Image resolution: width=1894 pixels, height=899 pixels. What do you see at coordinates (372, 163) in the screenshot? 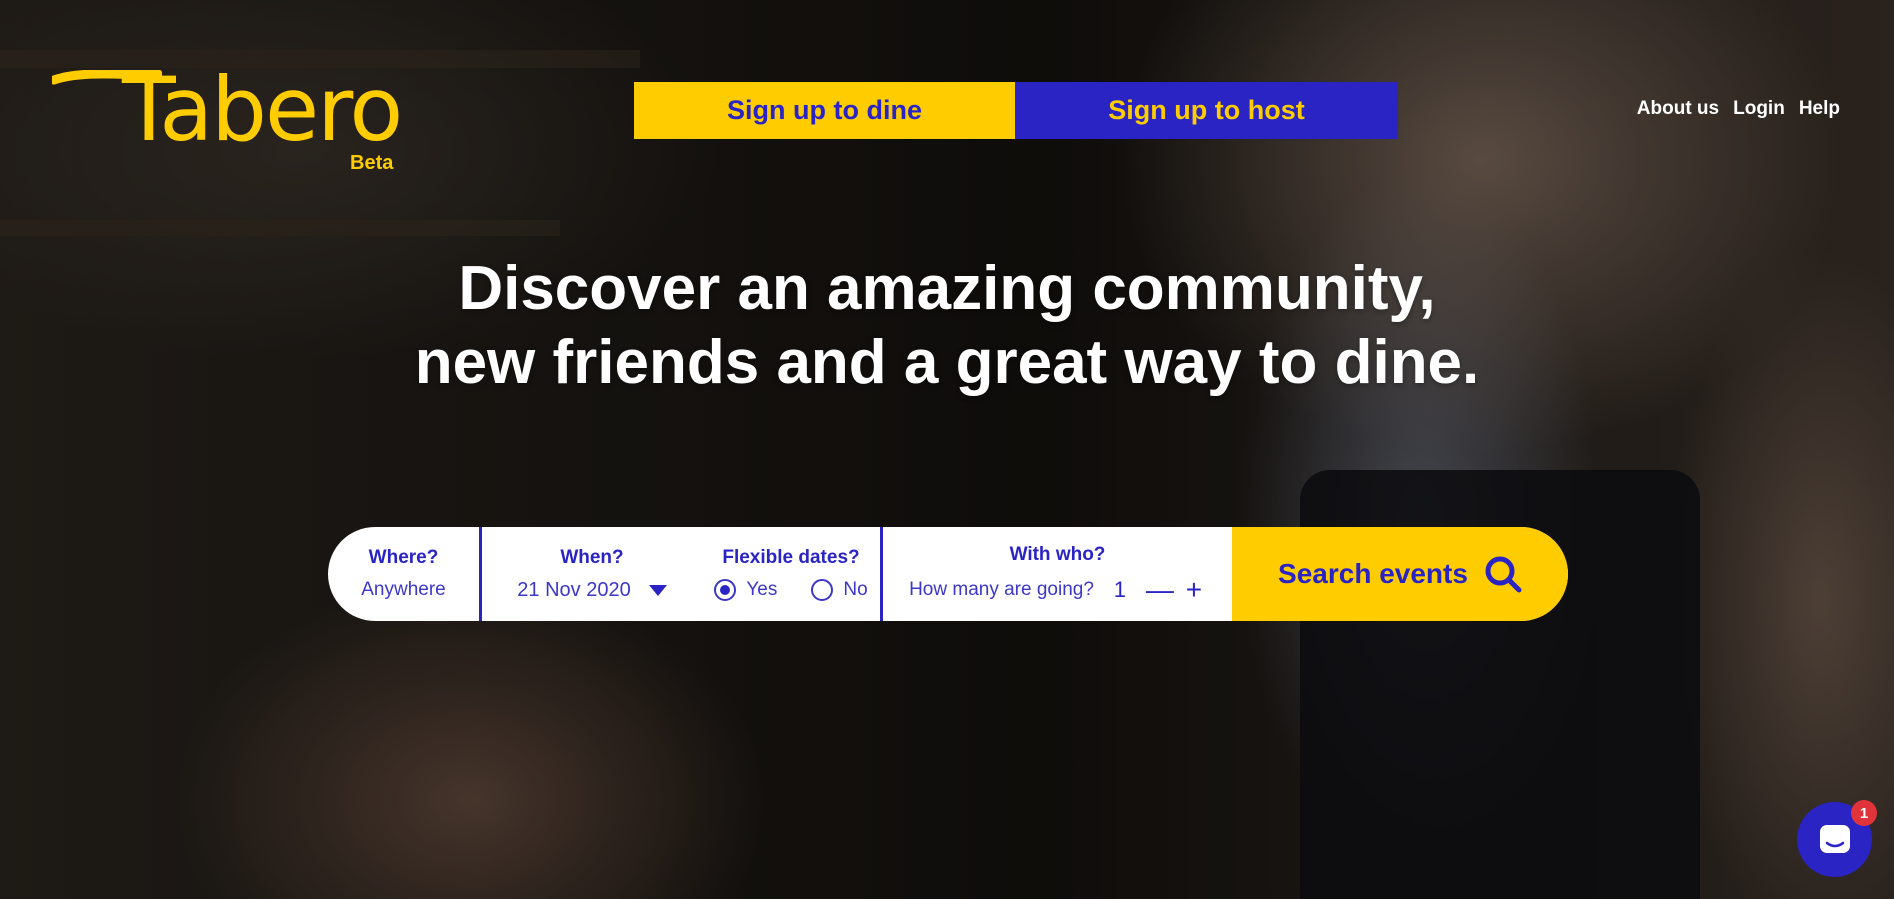
I see `beta-badge: Beta` at bounding box center [372, 163].